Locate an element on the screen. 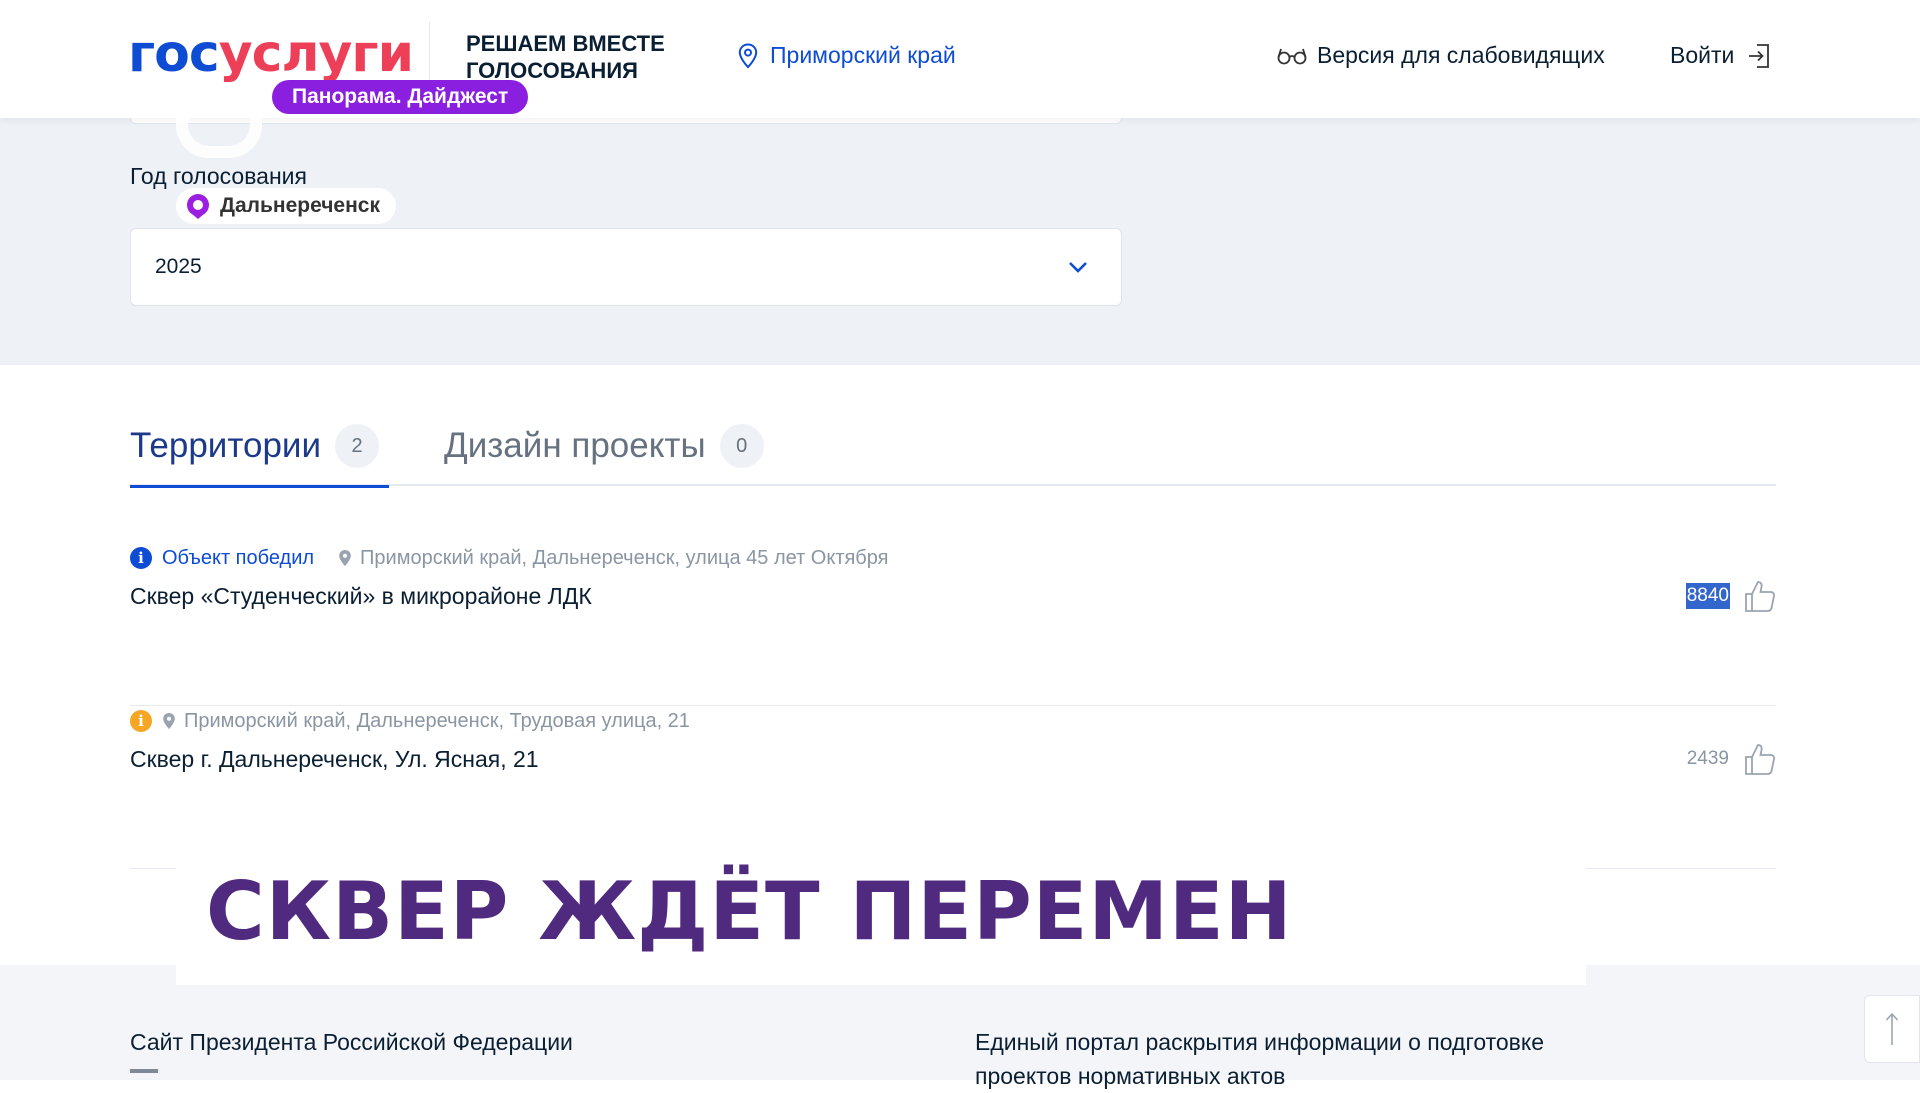  digest-badge: Панорама. Дайджест is located at coordinates (400, 97).